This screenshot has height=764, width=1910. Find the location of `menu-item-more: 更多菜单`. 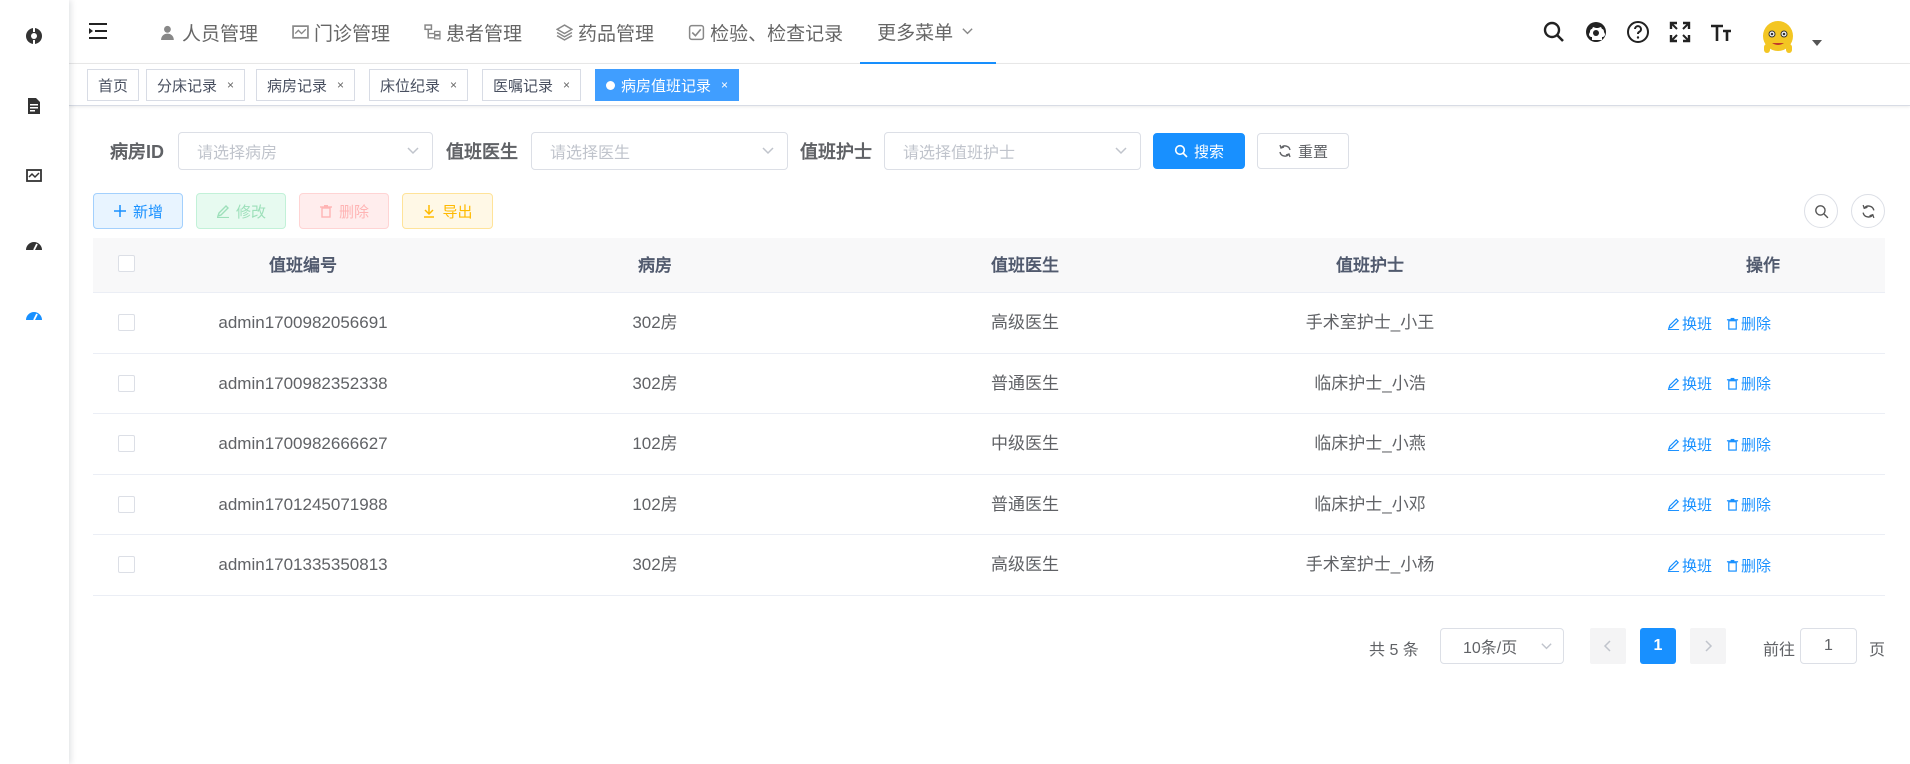

menu-item-more: 更多菜单 is located at coordinates (928, 32).